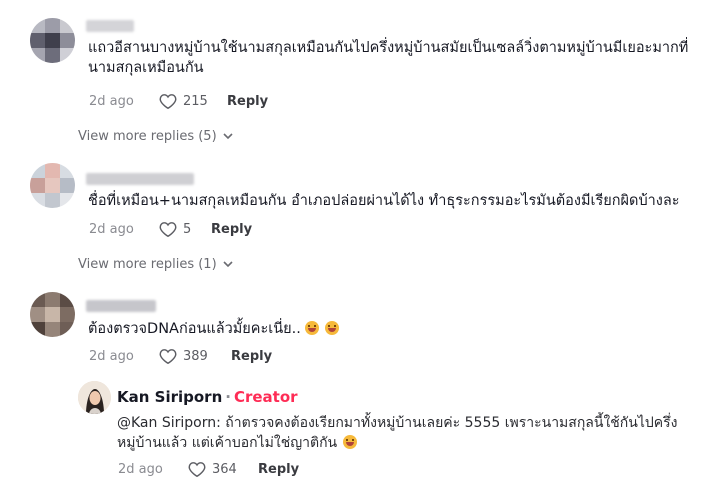  I want to click on creator-avatar, so click(94, 397).